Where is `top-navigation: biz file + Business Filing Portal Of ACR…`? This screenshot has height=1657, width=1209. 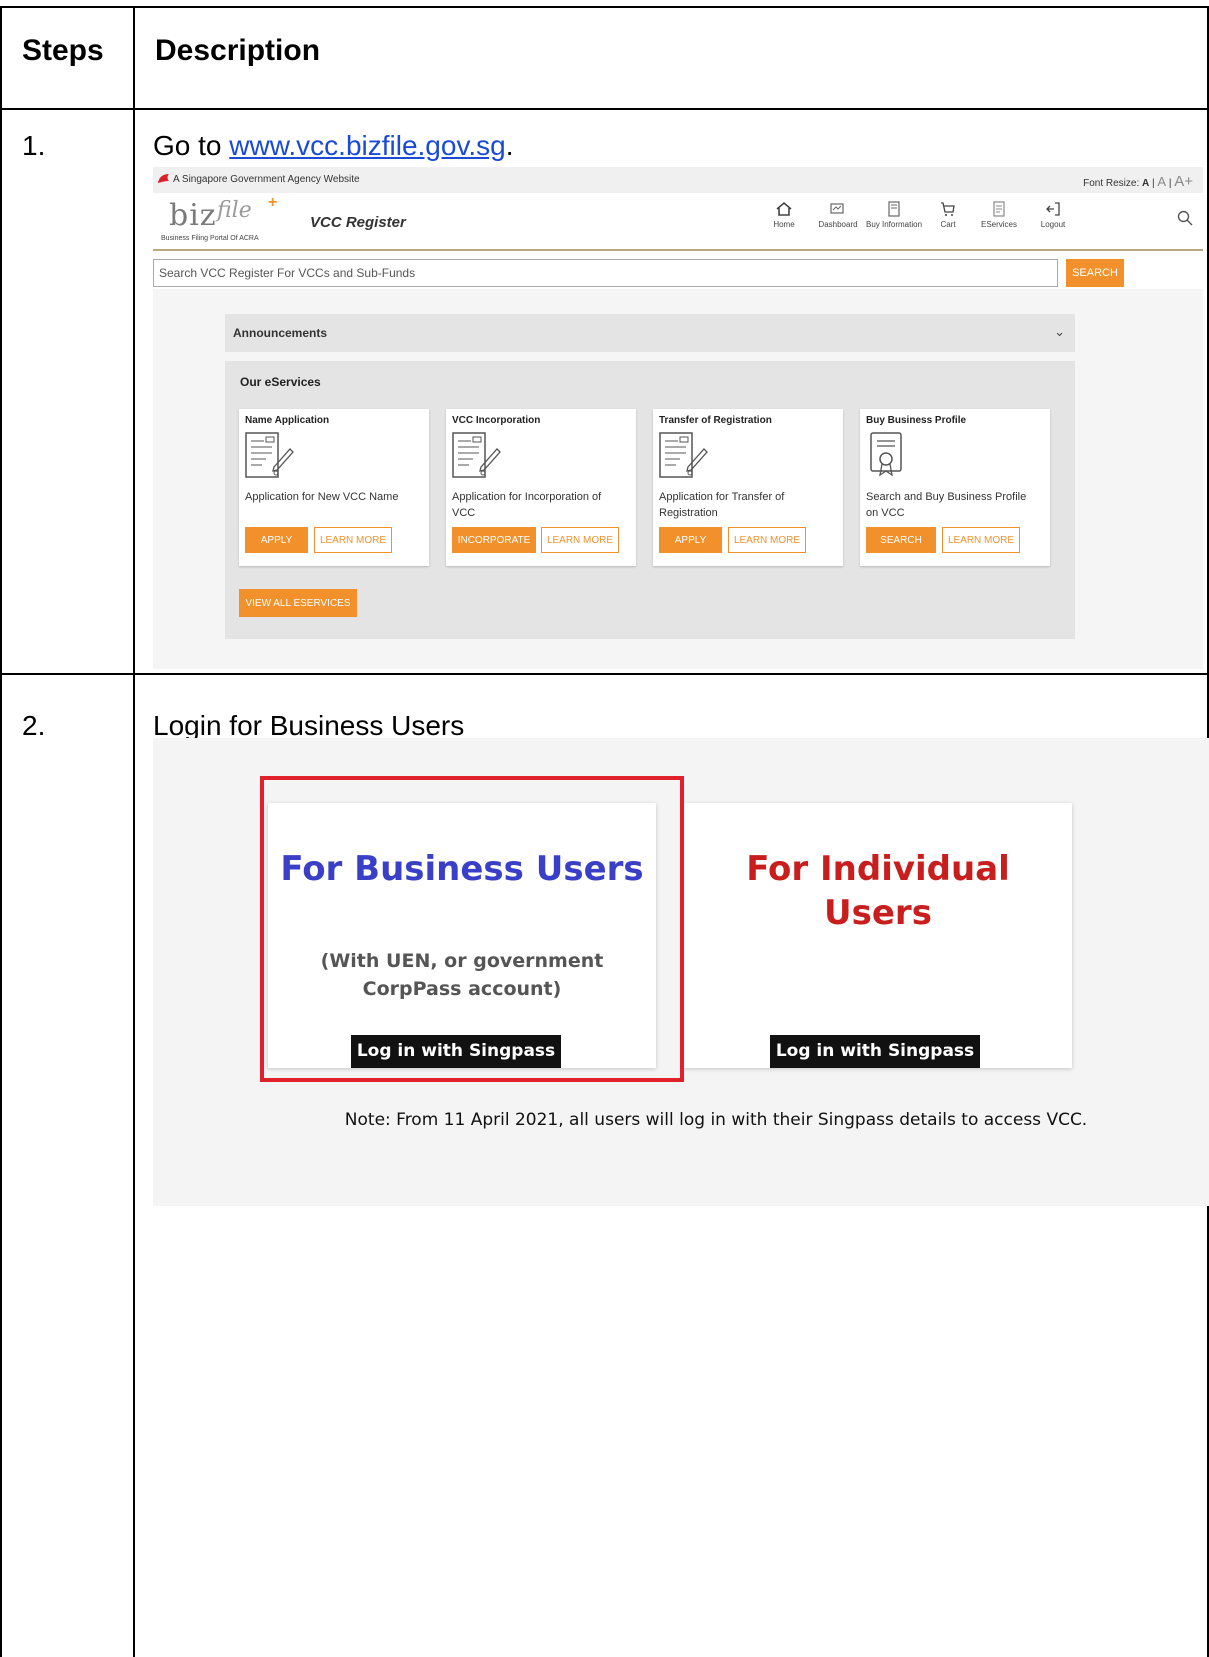
top-navigation: biz file + Business Filing Portal Of ACR… is located at coordinates (678, 222).